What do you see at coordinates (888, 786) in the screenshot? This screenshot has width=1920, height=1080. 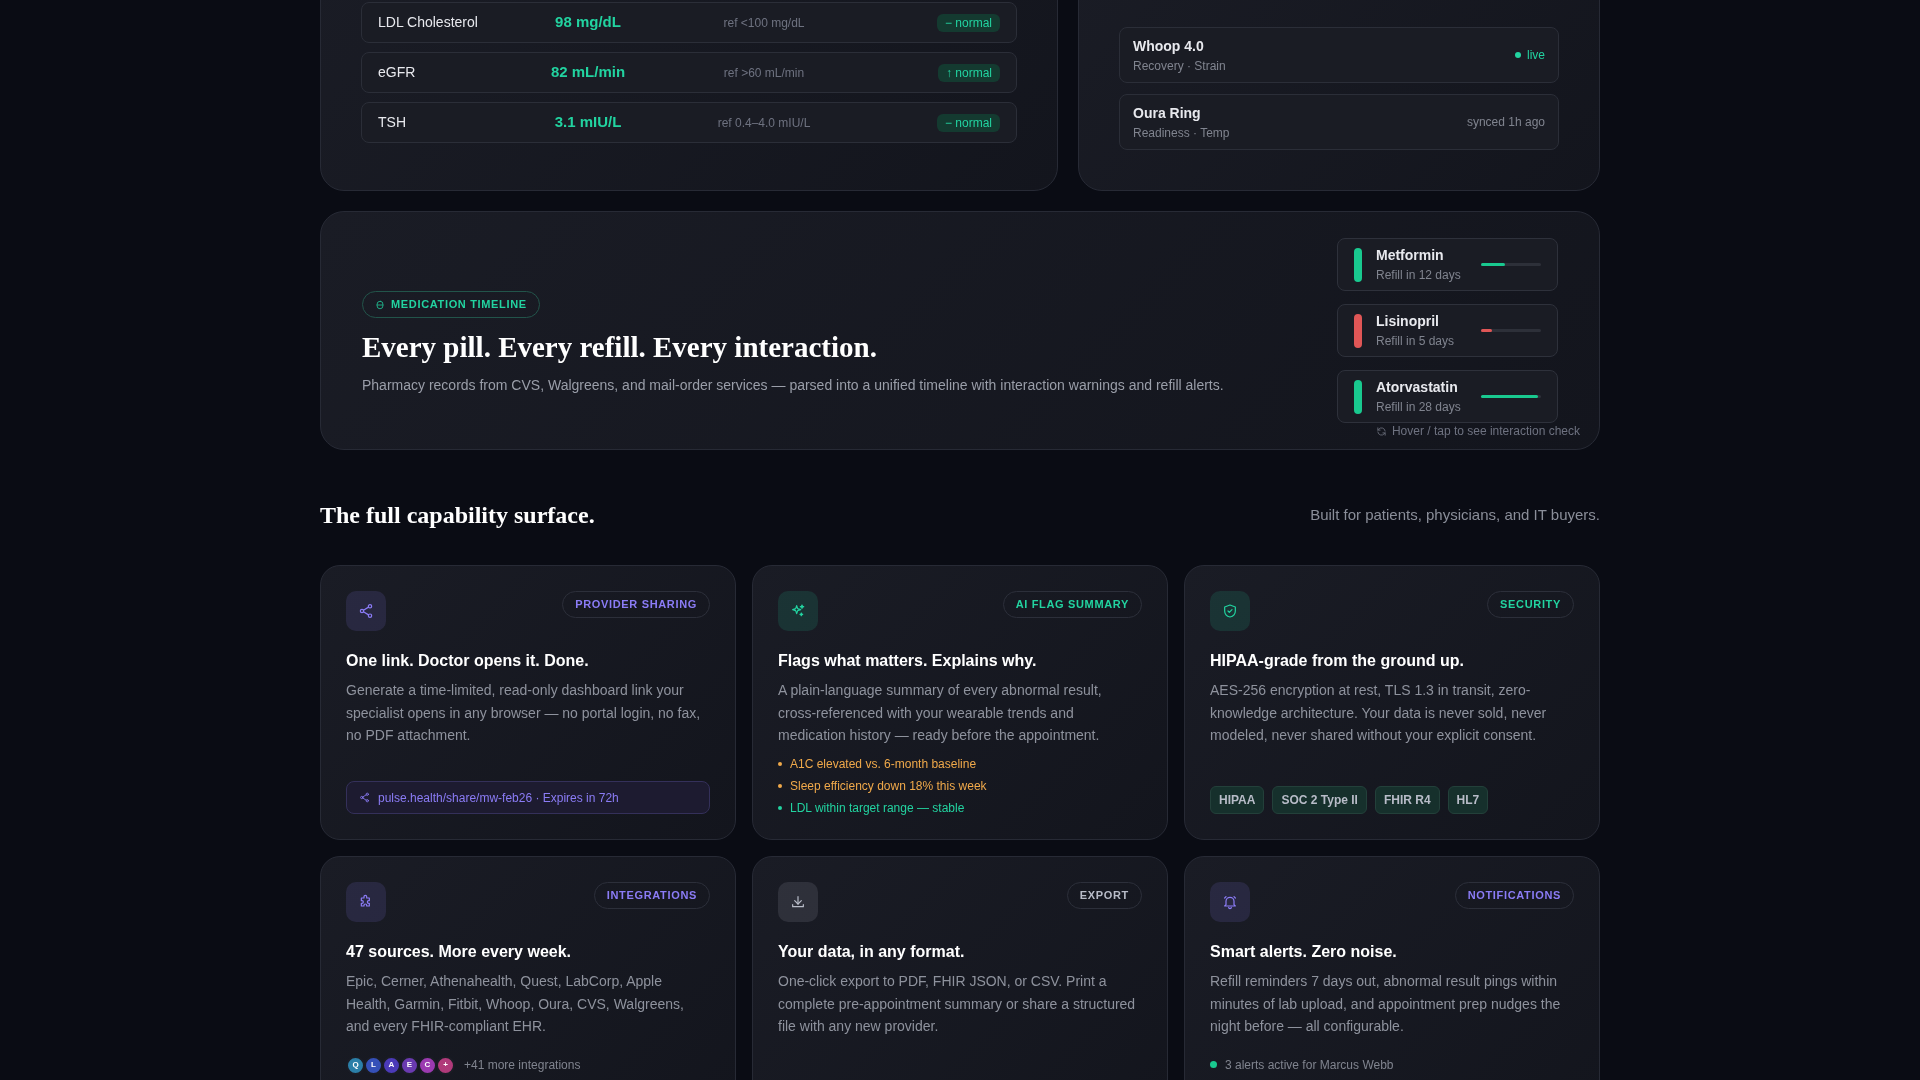 I see `flag-item: Sleep efficiency down 18% this week` at bounding box center [888, 786].